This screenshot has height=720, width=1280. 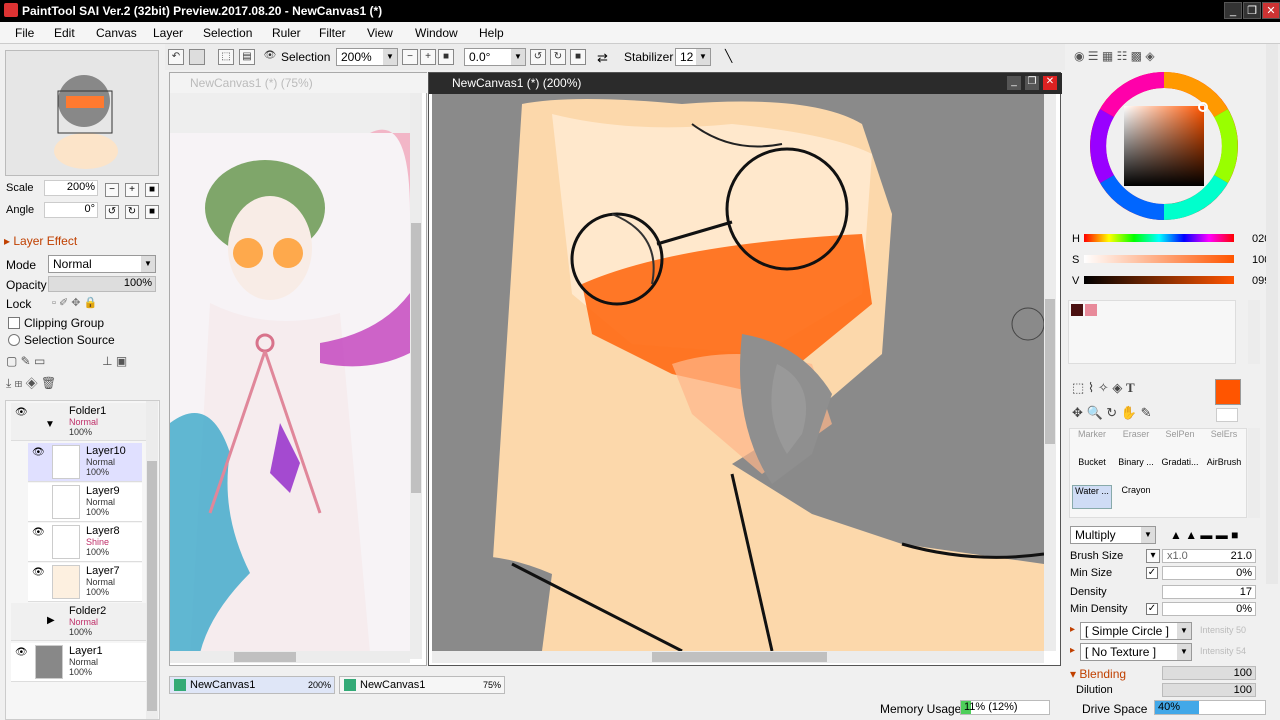 I want to click on canvas-75-hscroll, so click(x=290, y=657).